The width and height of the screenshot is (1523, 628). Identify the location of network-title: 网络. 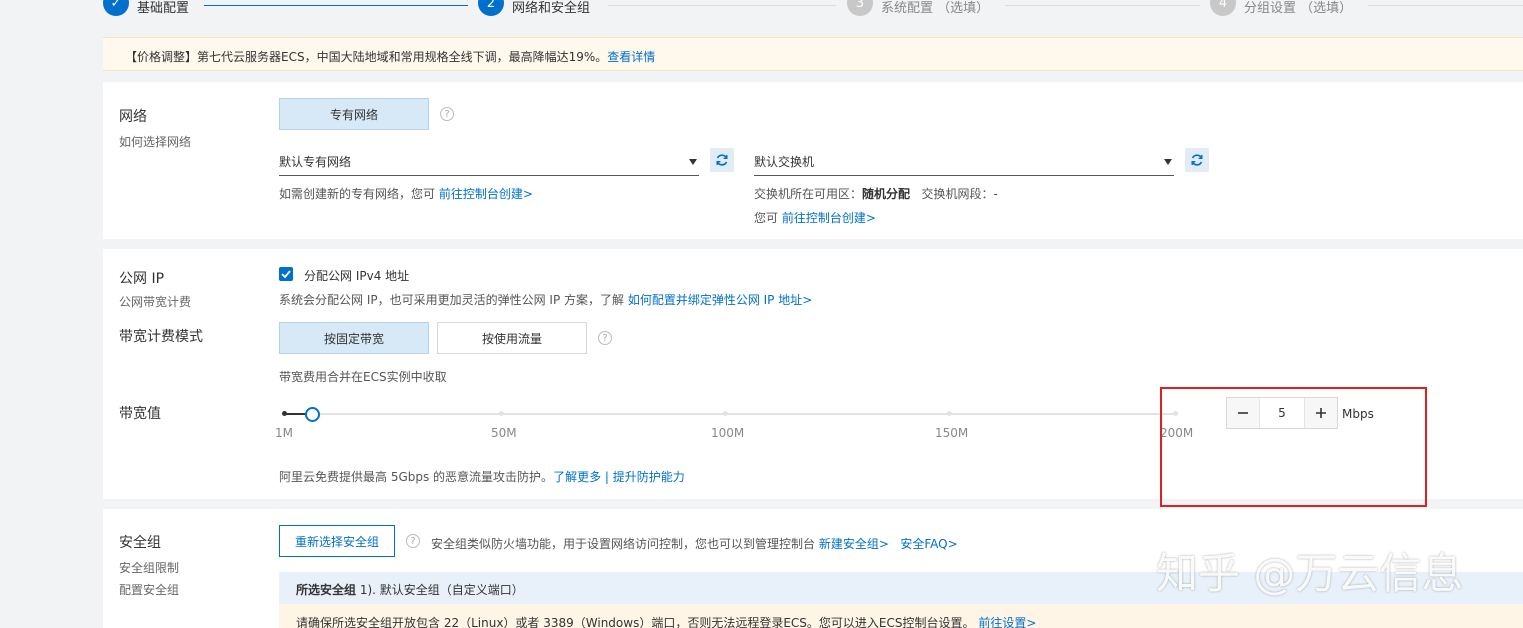
(133, 117).